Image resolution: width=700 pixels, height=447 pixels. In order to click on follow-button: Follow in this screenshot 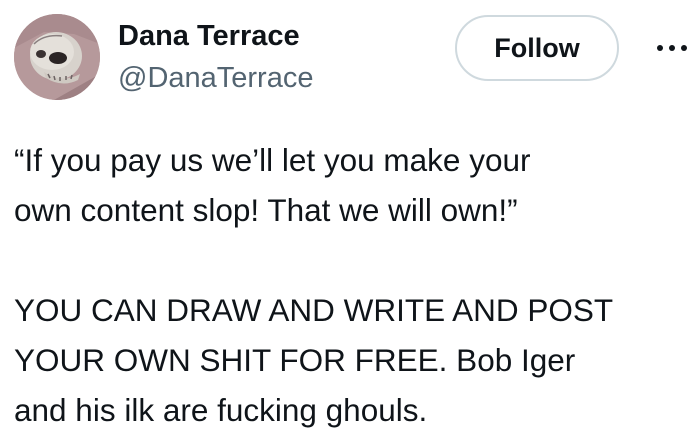, I will do `click(537, 48)`.